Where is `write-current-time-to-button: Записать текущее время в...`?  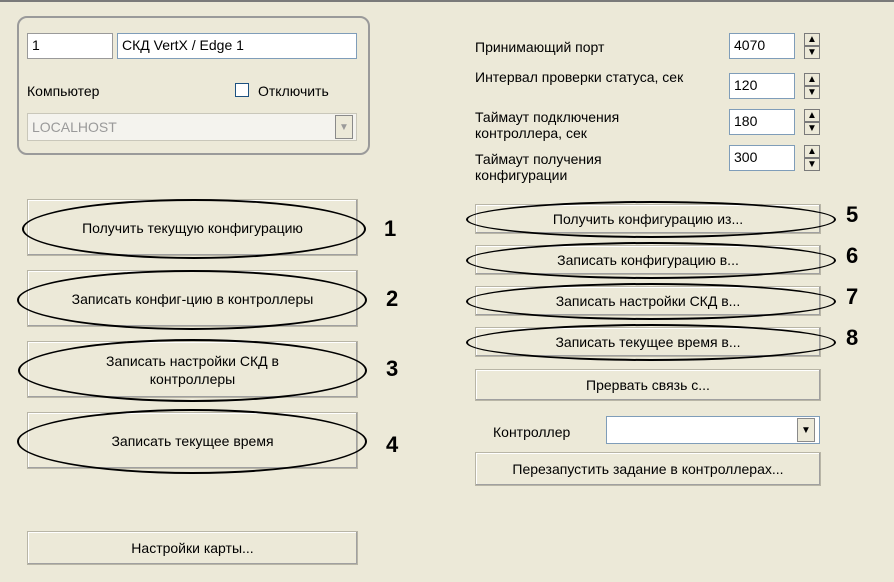 write-current-time-to-button: Записать текущее время в... is located at coordinates (648, 342).